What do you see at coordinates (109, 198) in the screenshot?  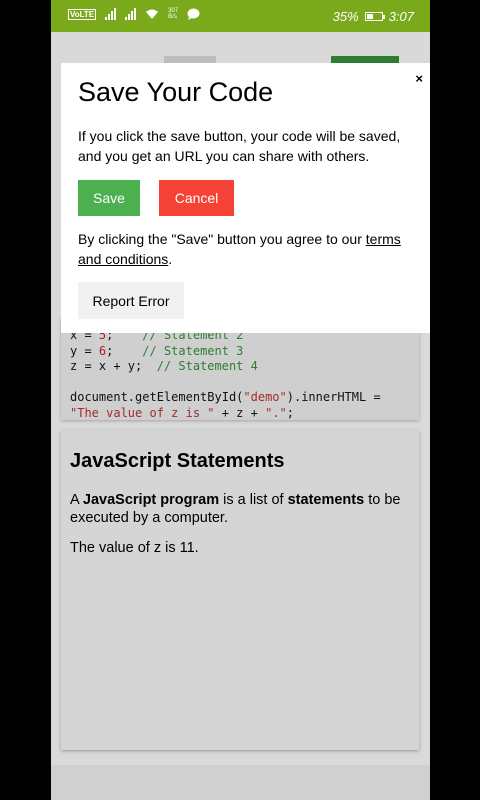 I see `save-button: Save` at bounding box center [109, 198].